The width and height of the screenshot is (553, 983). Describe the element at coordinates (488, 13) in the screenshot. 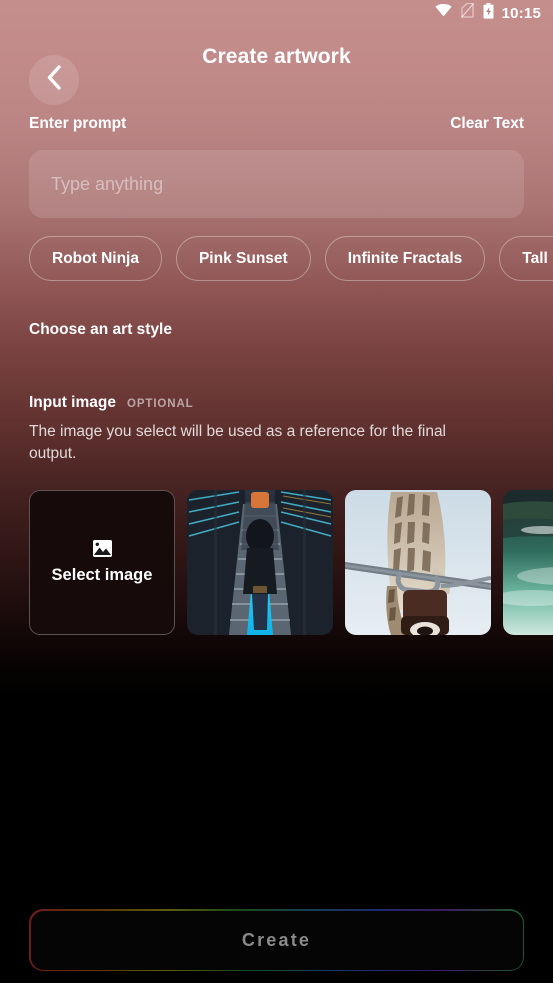

I see `battery-charging-icon` at that location.